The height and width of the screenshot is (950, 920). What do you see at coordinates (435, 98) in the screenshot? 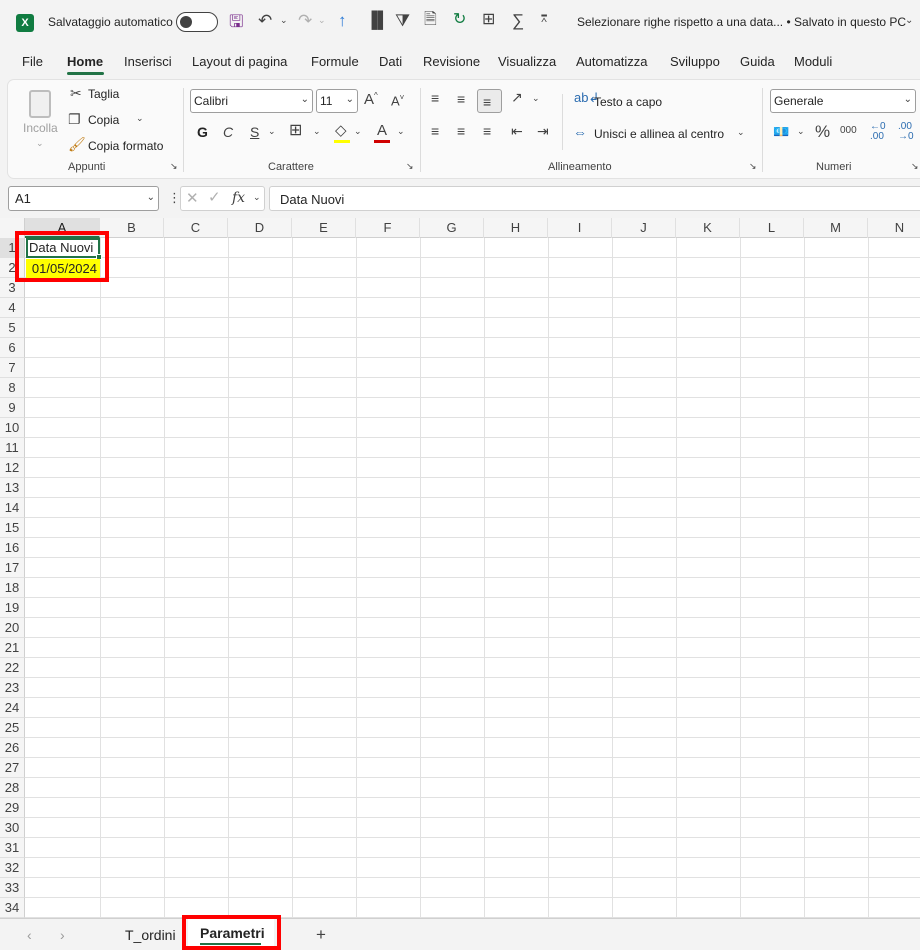
I see `align-top-icon: ≡` at bounding box center [435, 98].